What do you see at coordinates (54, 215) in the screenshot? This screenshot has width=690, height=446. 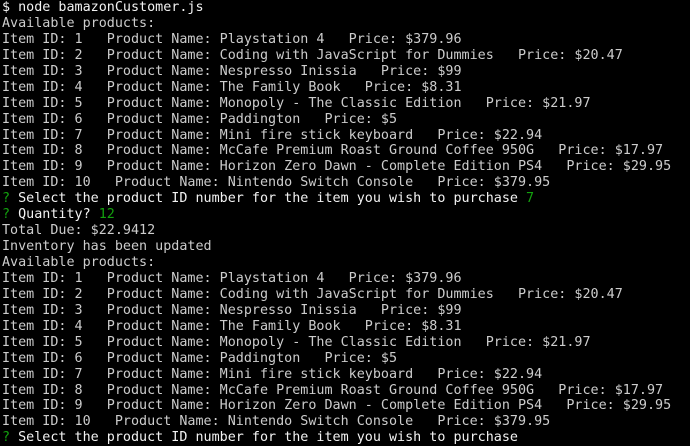 I see `quantity-prompt-text: Quantity?` at bounding box center [54, 215].